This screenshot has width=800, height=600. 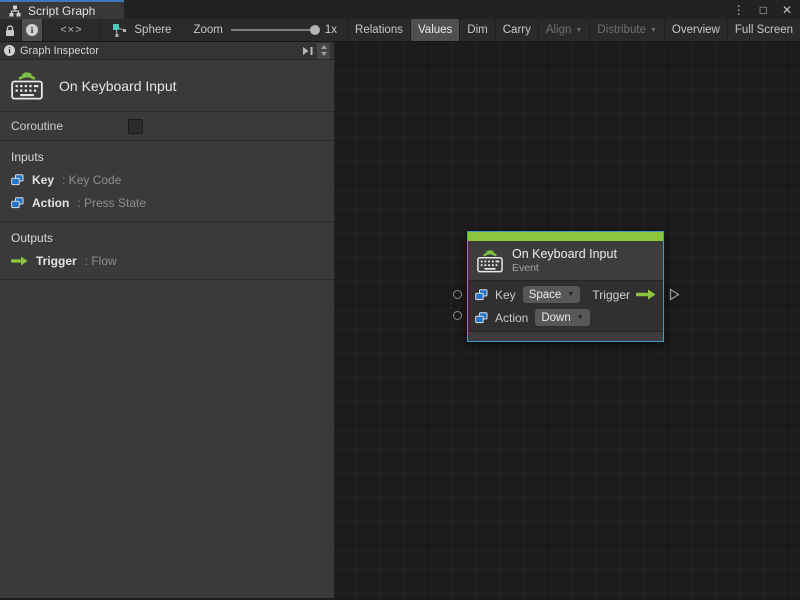 I want to click on output-port-row: Trigger : Flow, so click(x=167, y=261).